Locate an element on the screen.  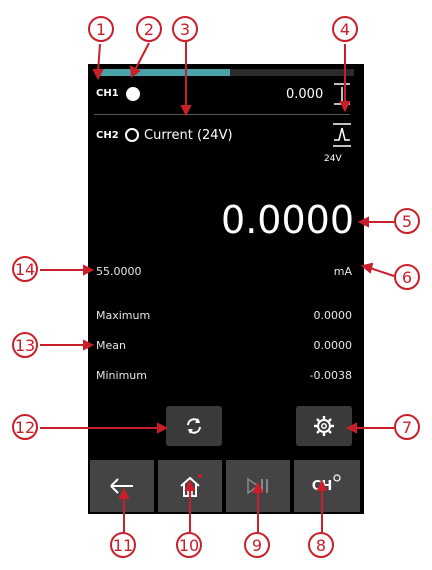
refresh-button is located at coordinates (194, 426).